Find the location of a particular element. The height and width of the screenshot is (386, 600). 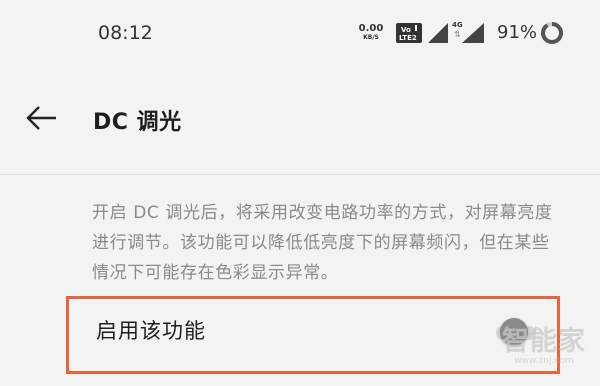

battery-percent: 91% is located at coordinates (517, 32).